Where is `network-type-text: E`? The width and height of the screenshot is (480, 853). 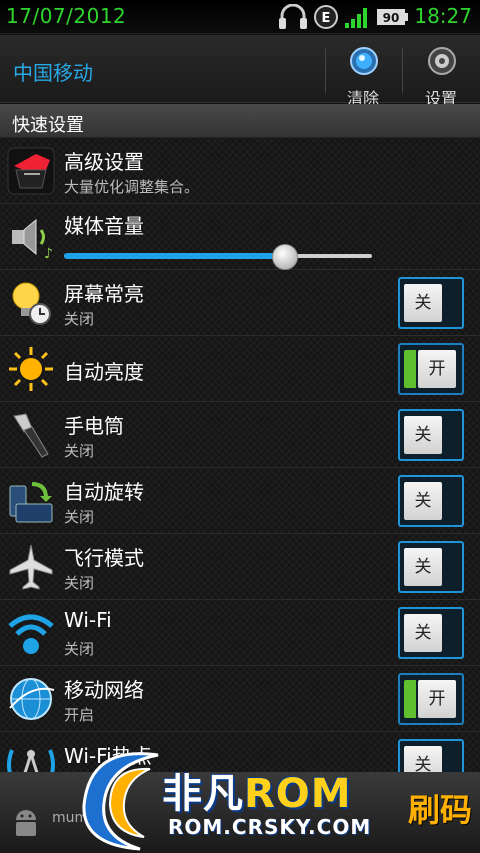
network-type-text: E is located at coordinates (326, 18).